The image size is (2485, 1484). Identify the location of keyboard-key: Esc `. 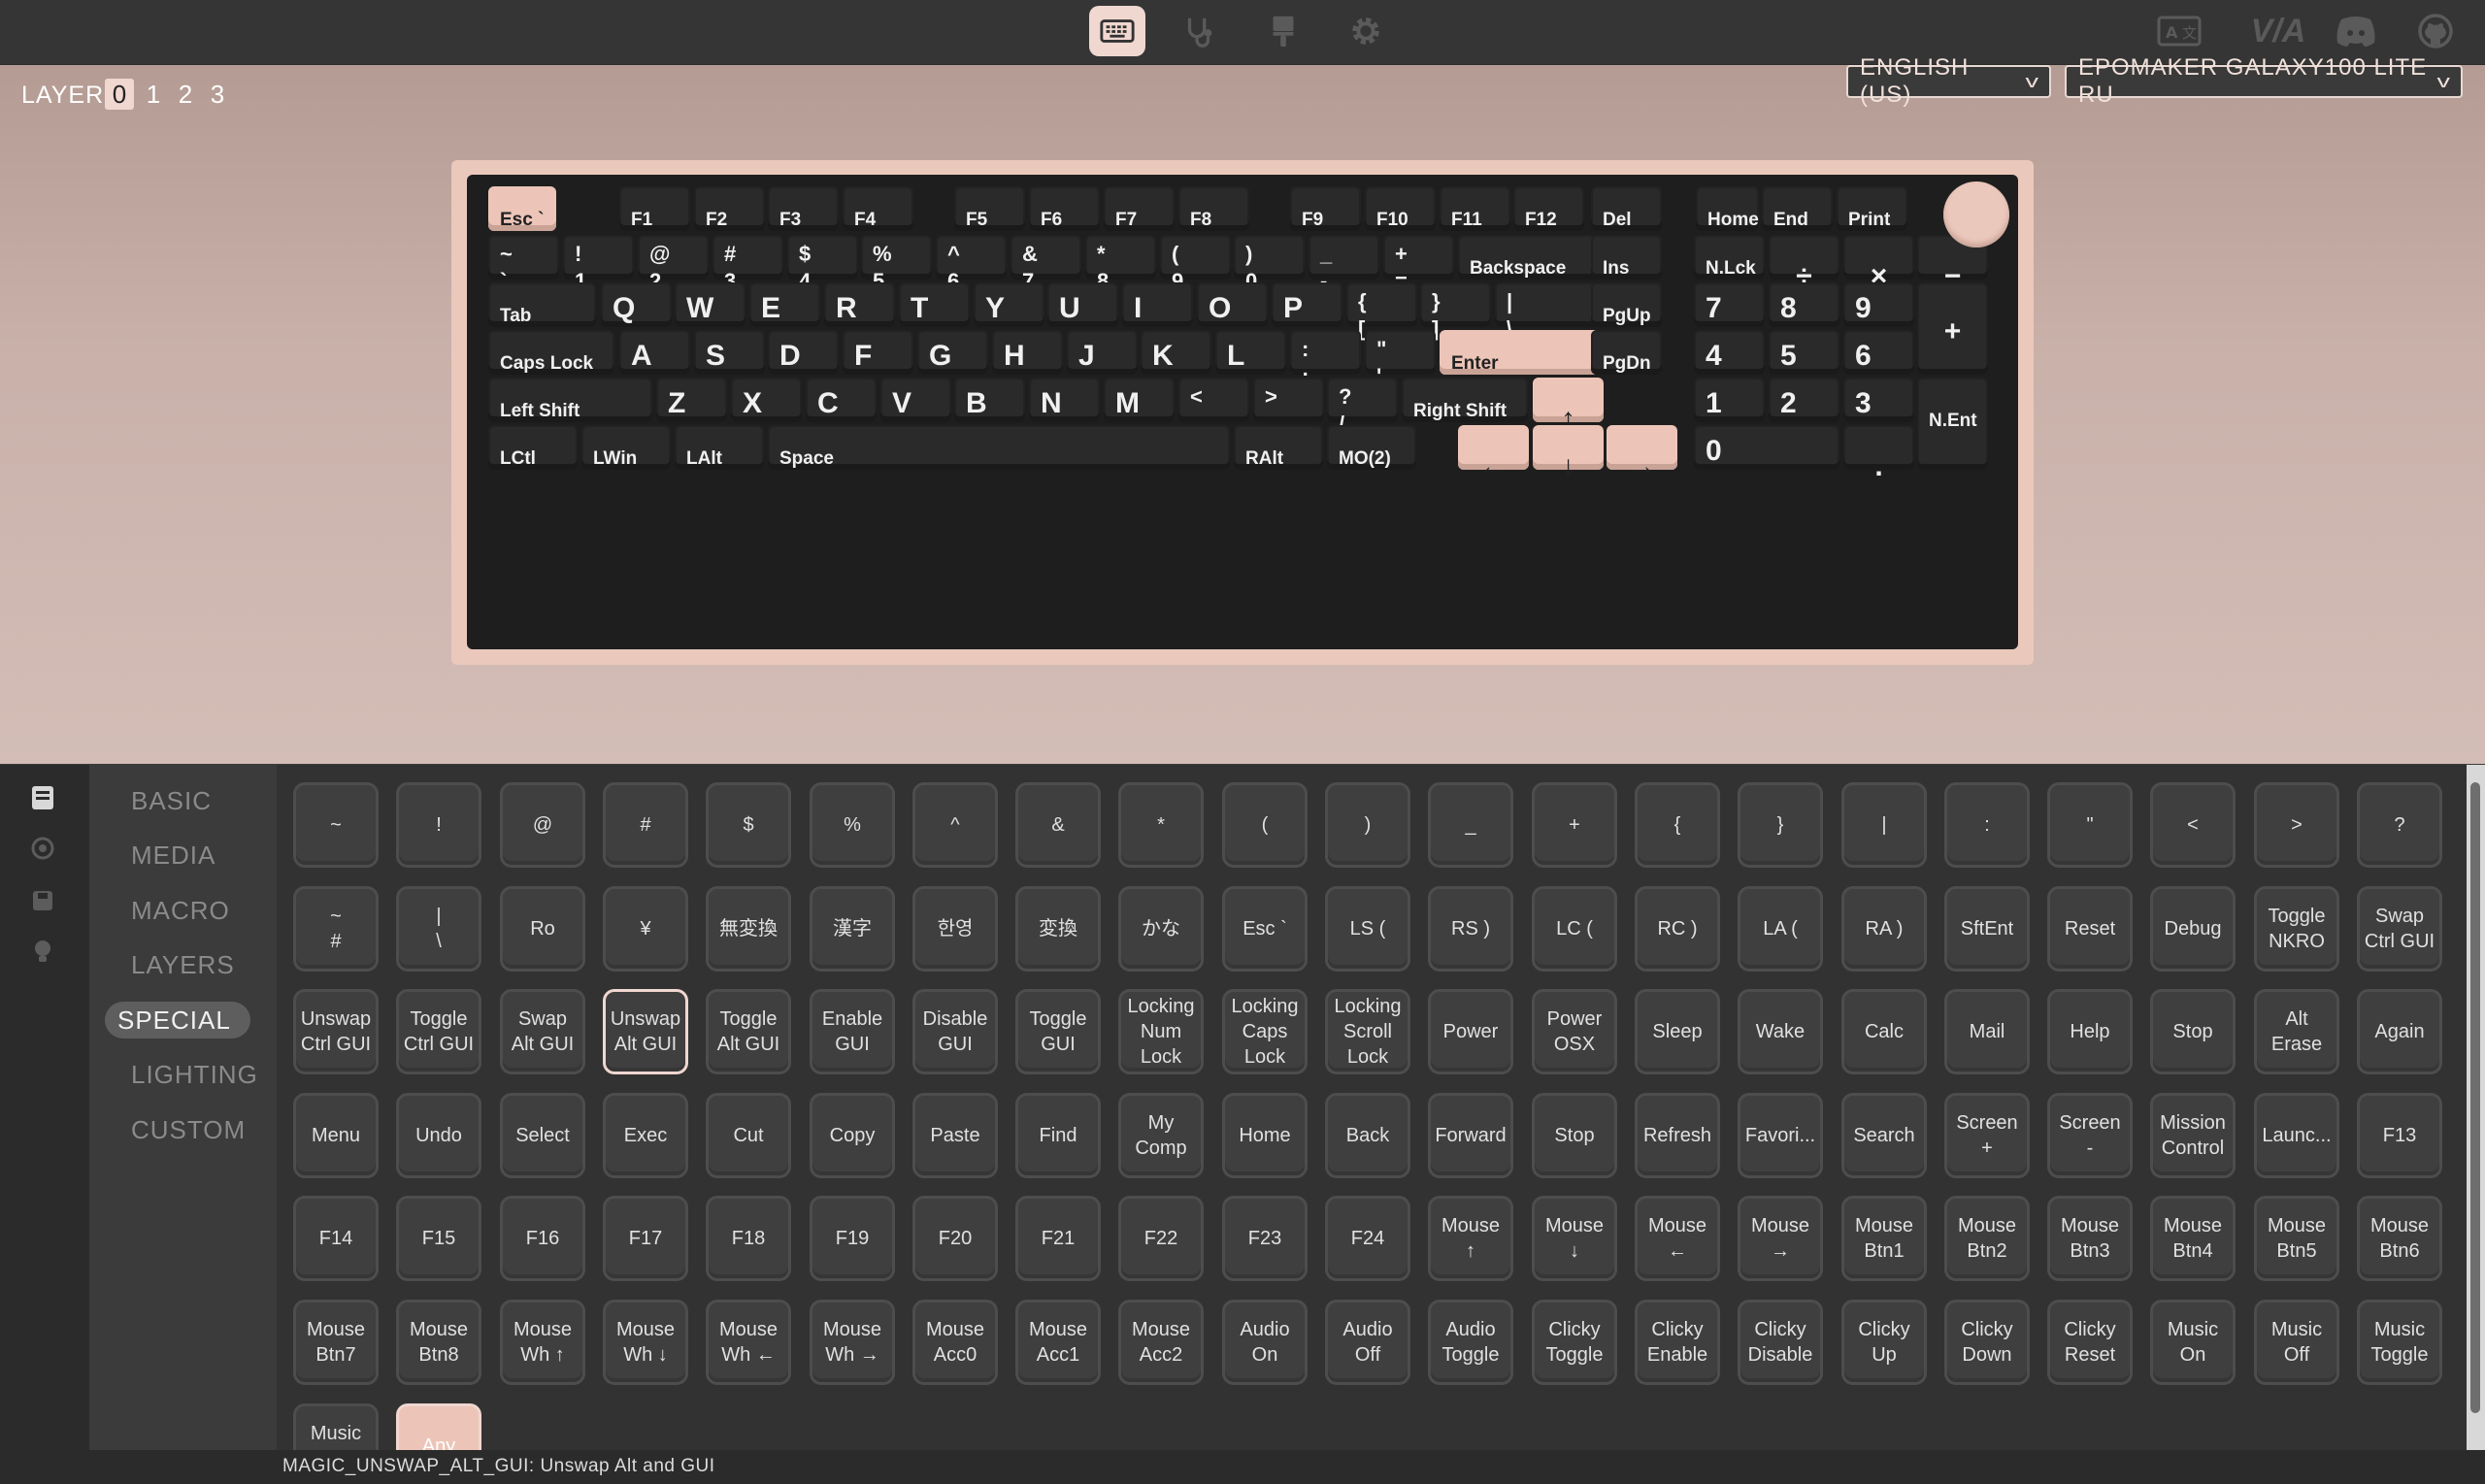
(522, 208).